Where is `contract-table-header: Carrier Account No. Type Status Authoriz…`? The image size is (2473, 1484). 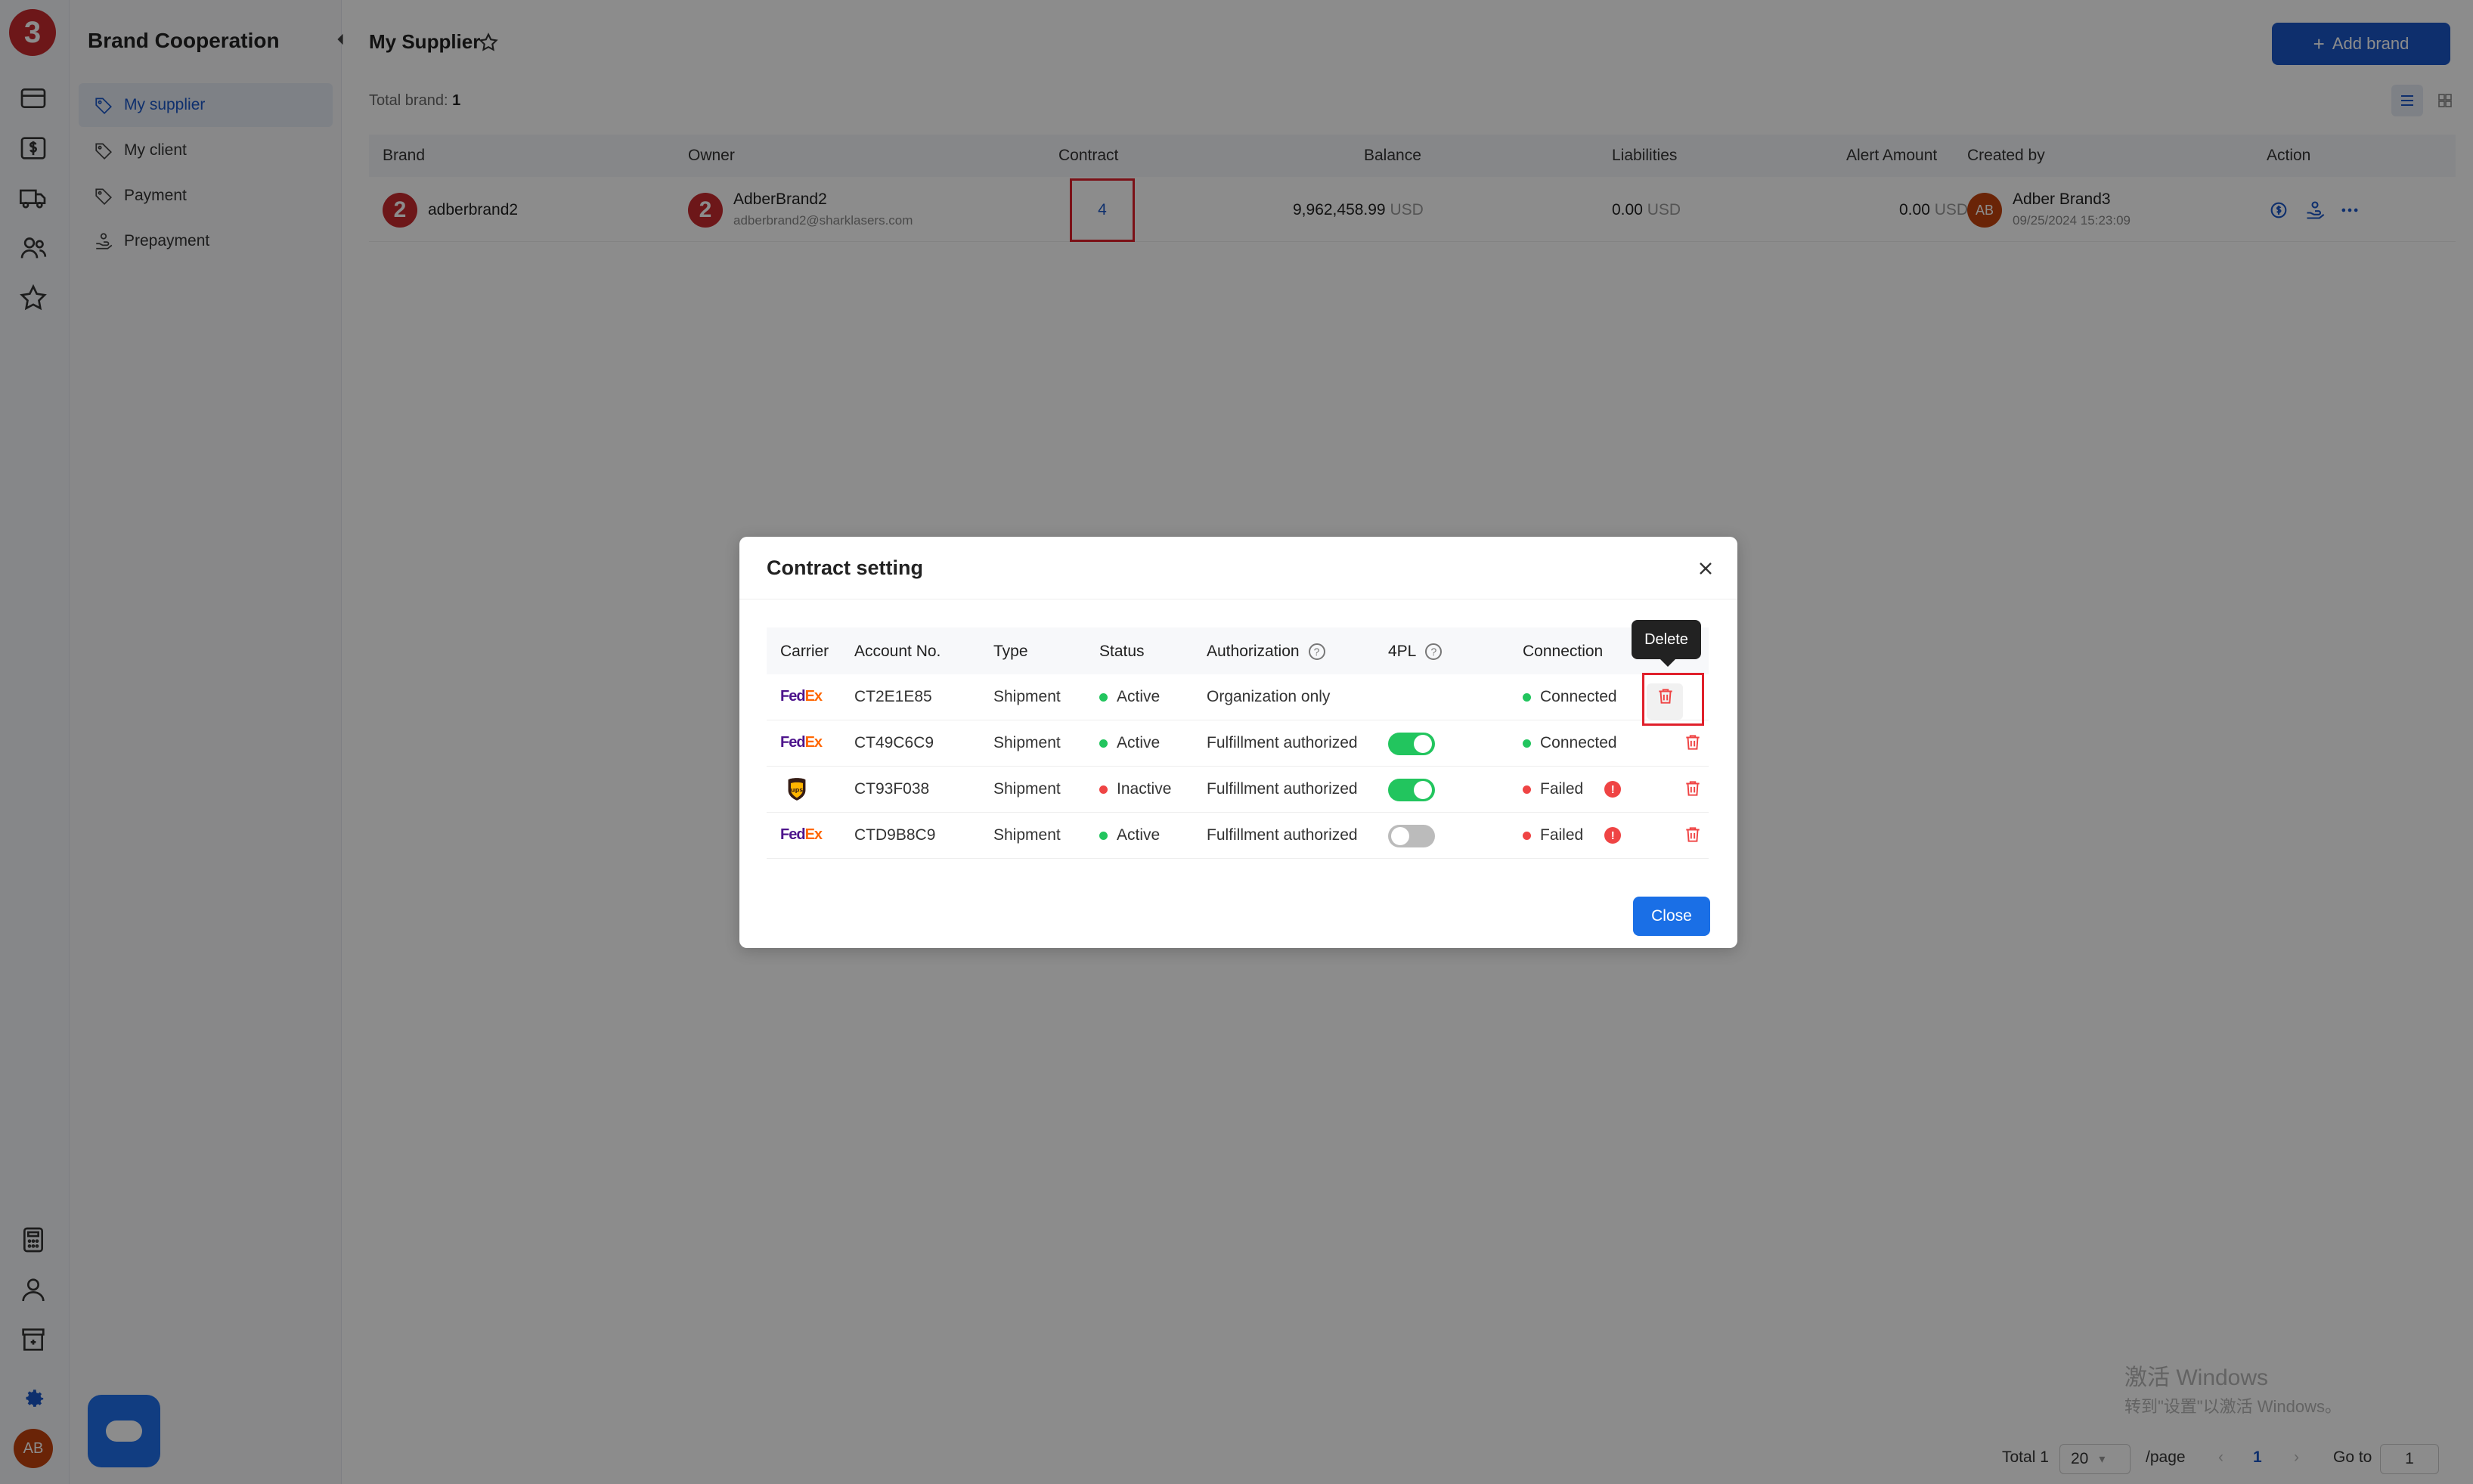
contract-table-header: Carrier Account No. Type Status Authoriz… is located at coordinates (1238, 650).